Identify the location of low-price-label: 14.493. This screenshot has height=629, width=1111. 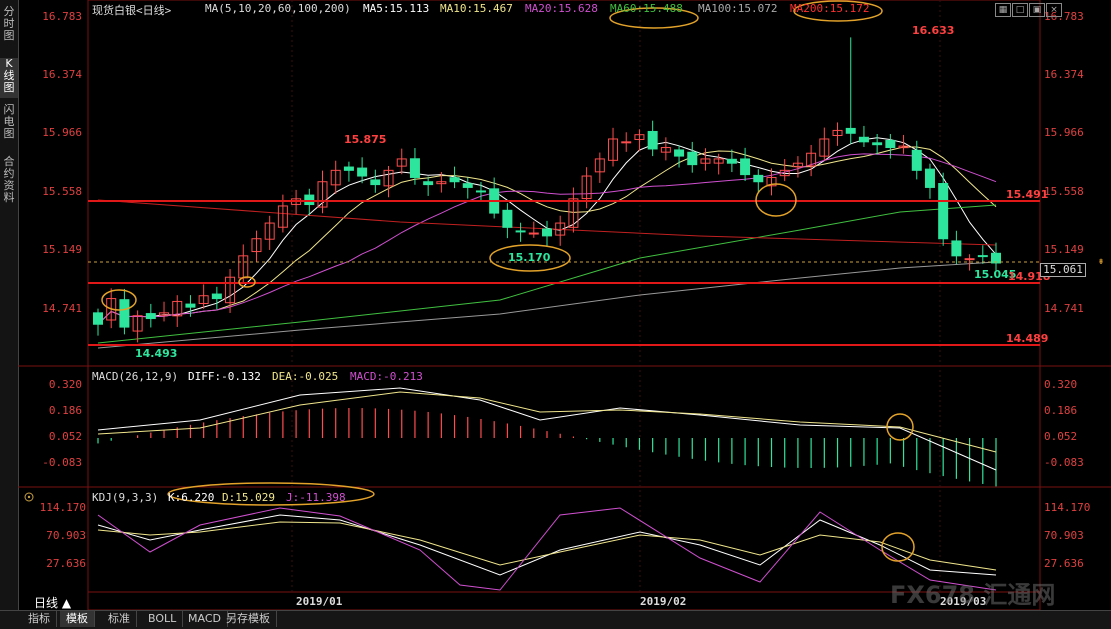
(156, 353).